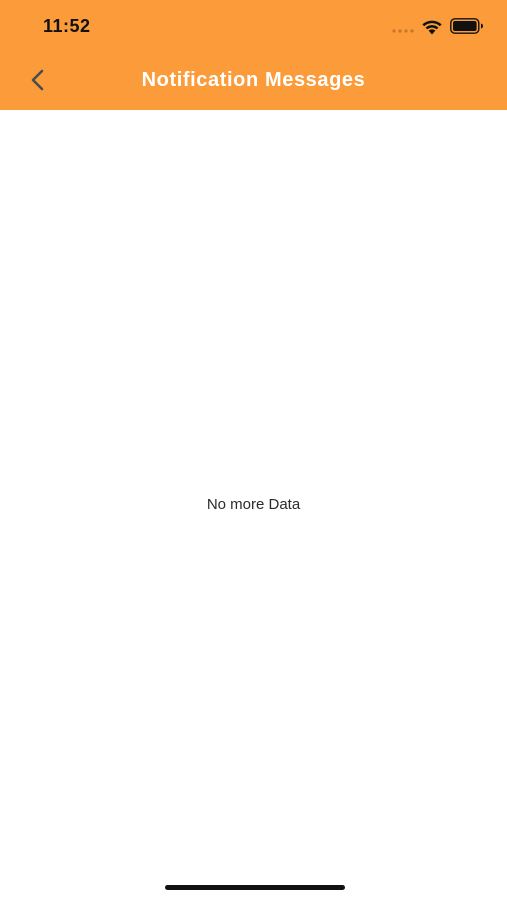 The height and width of the screenshot is (900, 507). Describe the element at coordinates (253, 504) in the screenshot. I see `empty-state-message: No more Data` at that location.